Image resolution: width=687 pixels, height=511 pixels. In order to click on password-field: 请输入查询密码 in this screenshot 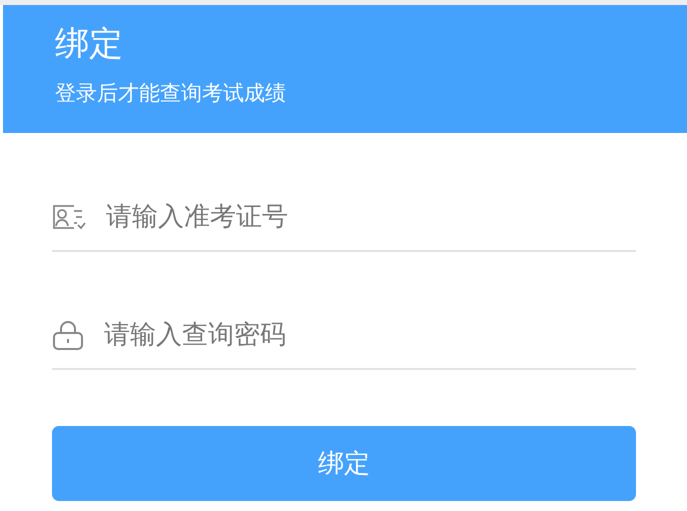, I will do `click(370, 334)`.